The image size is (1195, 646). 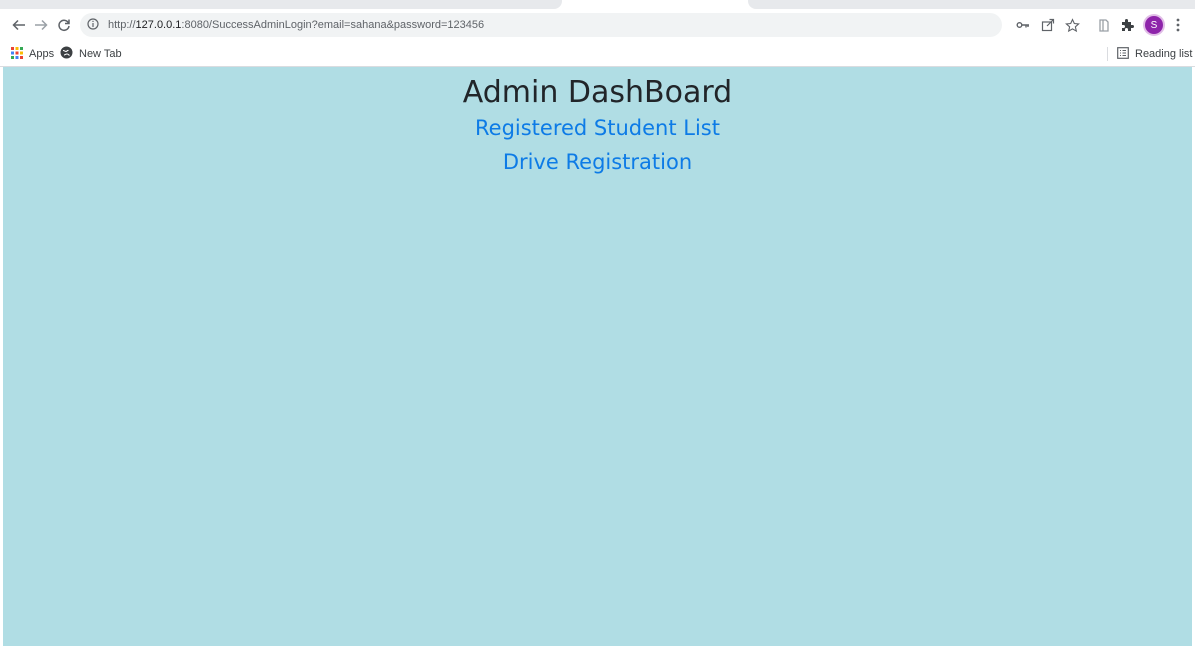 What do you see at coordinates (1164, 54) in the screenshot?
I see `reading-list-label: Reading list` at bounding box center [1164, 54].